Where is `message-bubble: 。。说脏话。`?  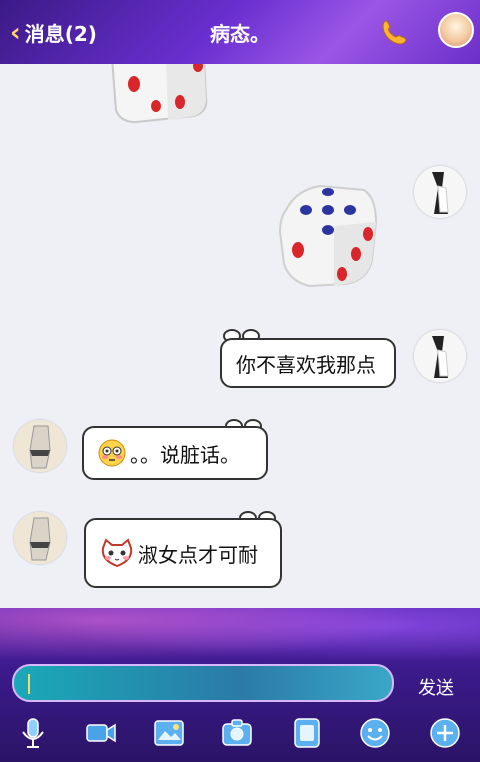
message-bubble: 。。说脏话。 is located at coordinates (175, 453).